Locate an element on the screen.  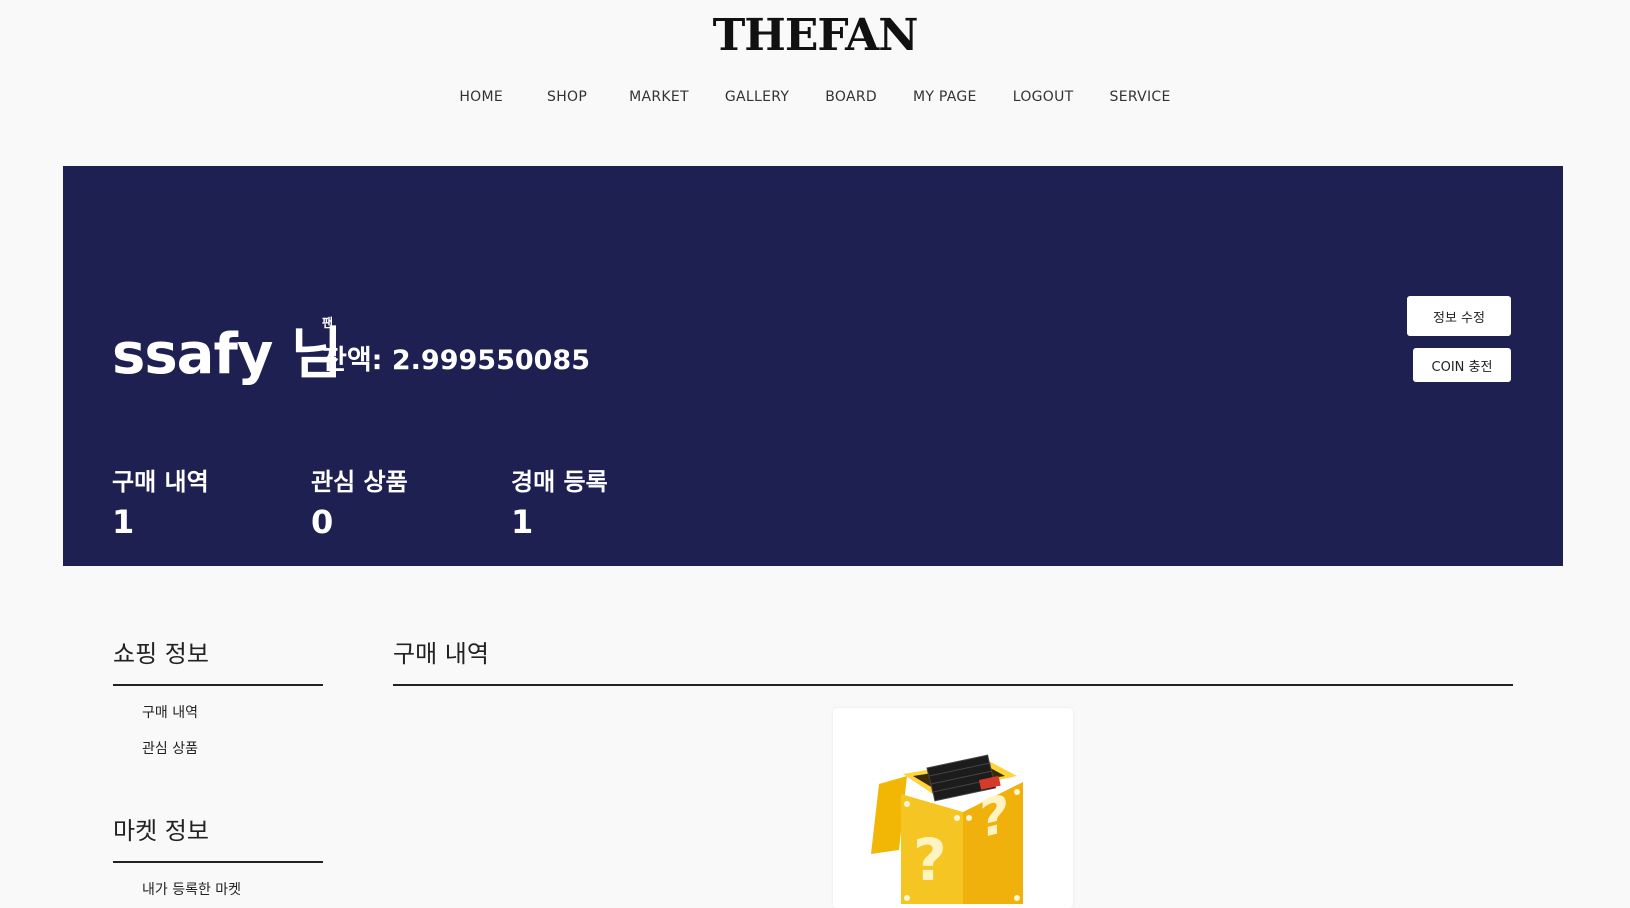
sidebar-shopping-title: 쇼핑 정보 is located at coordinates (161, 654).